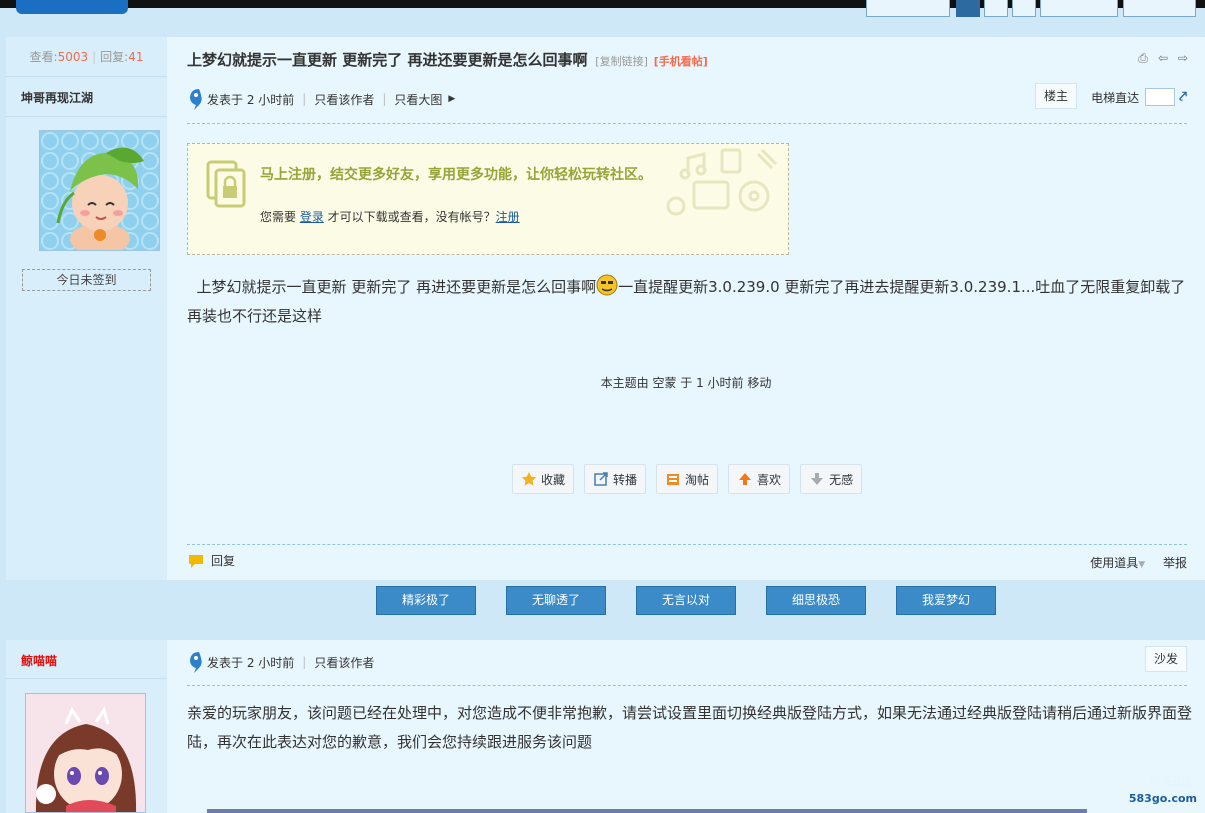 The width and height of the screenshot is (1205, 813). Describe the element at coordinates (1115, 97) in the screenshot. I see `floor-jump-label: 电梯直达` at that location.